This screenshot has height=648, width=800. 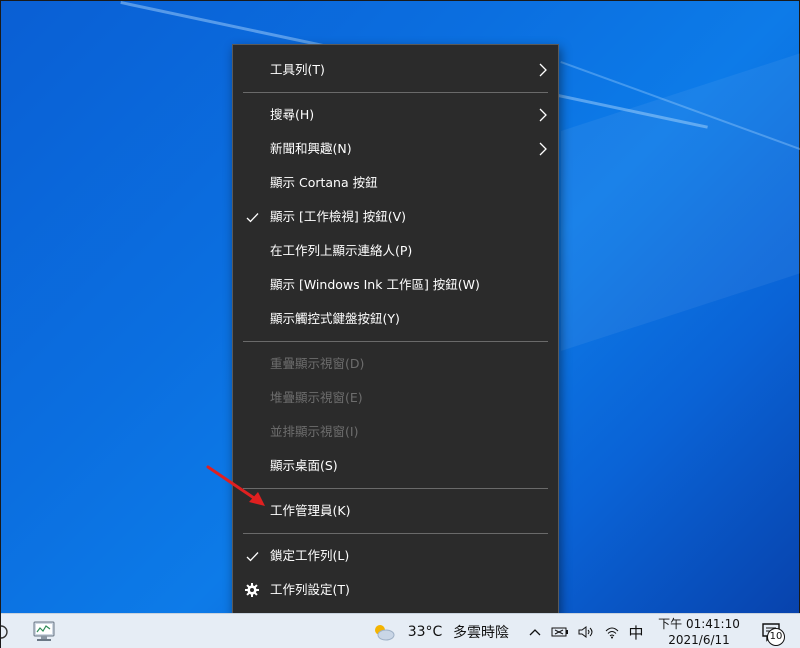 I want to click on menu-item-label: 搜尋(H), so click(x=292, y=114).